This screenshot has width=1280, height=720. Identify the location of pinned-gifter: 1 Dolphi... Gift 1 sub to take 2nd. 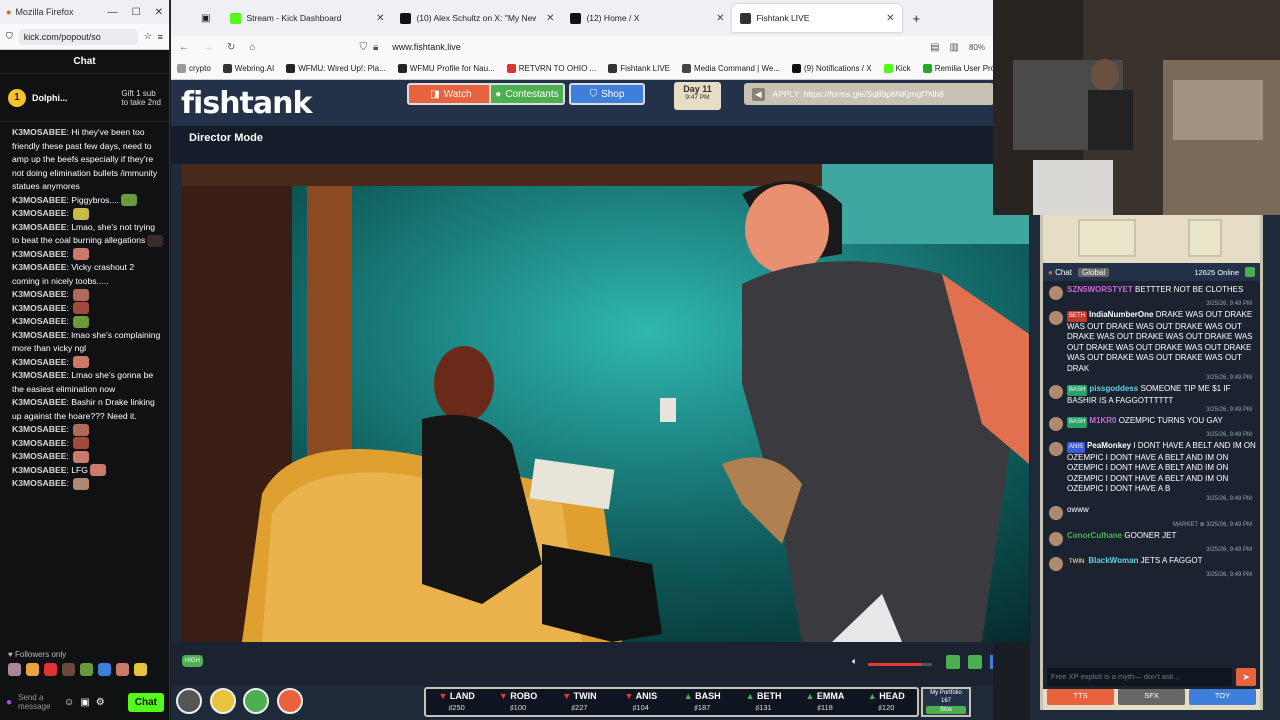
(84, 98).